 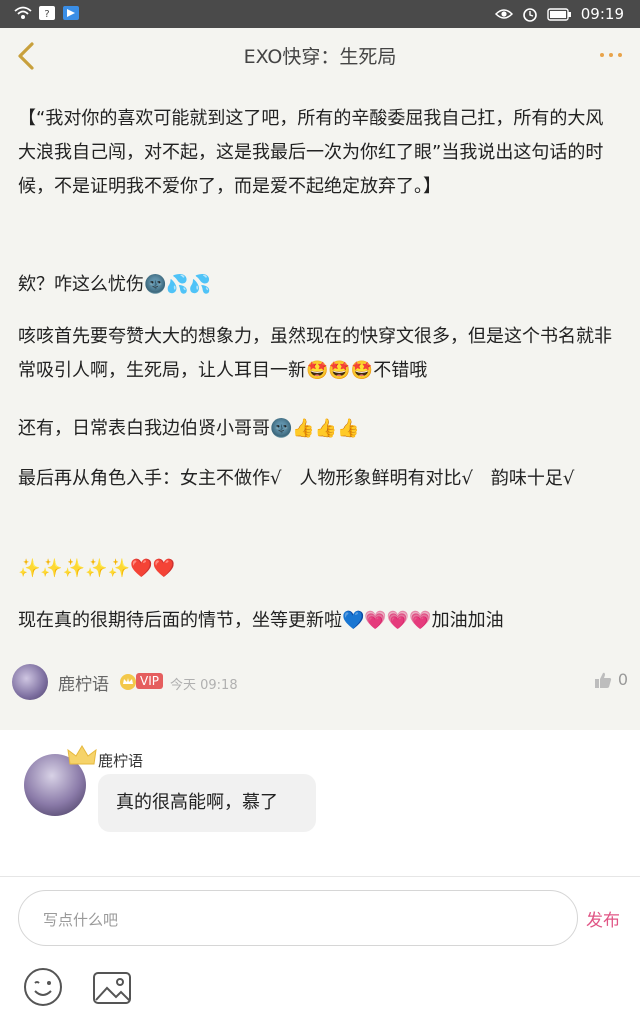 I want to click on page-title: EXO快穿：生死局, so click(x=320, y=56).